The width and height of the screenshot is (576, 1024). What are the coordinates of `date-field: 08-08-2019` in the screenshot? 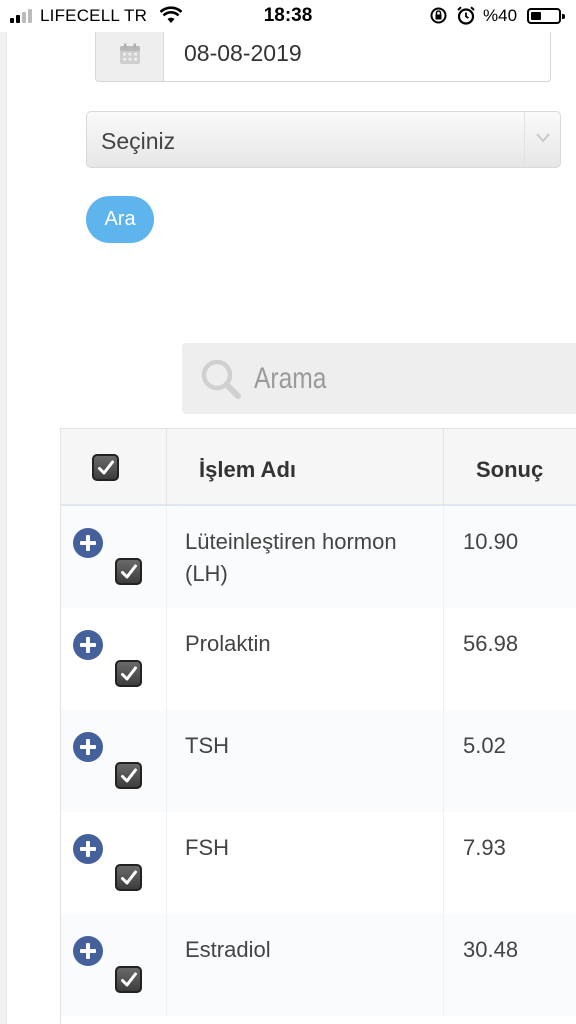 It's located at (323, 53).